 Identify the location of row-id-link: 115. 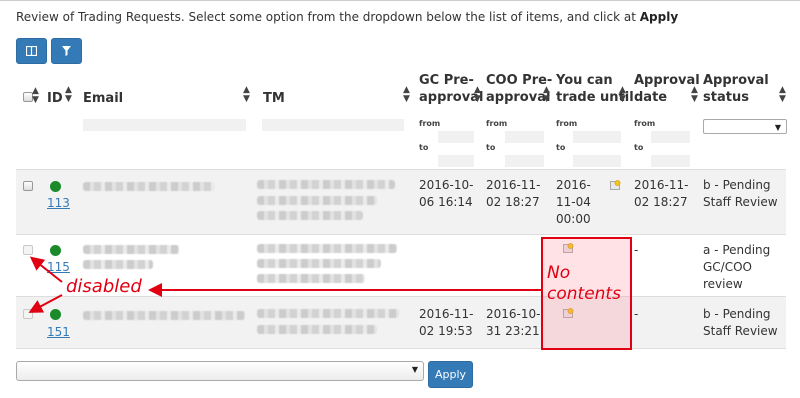
(58, 267).